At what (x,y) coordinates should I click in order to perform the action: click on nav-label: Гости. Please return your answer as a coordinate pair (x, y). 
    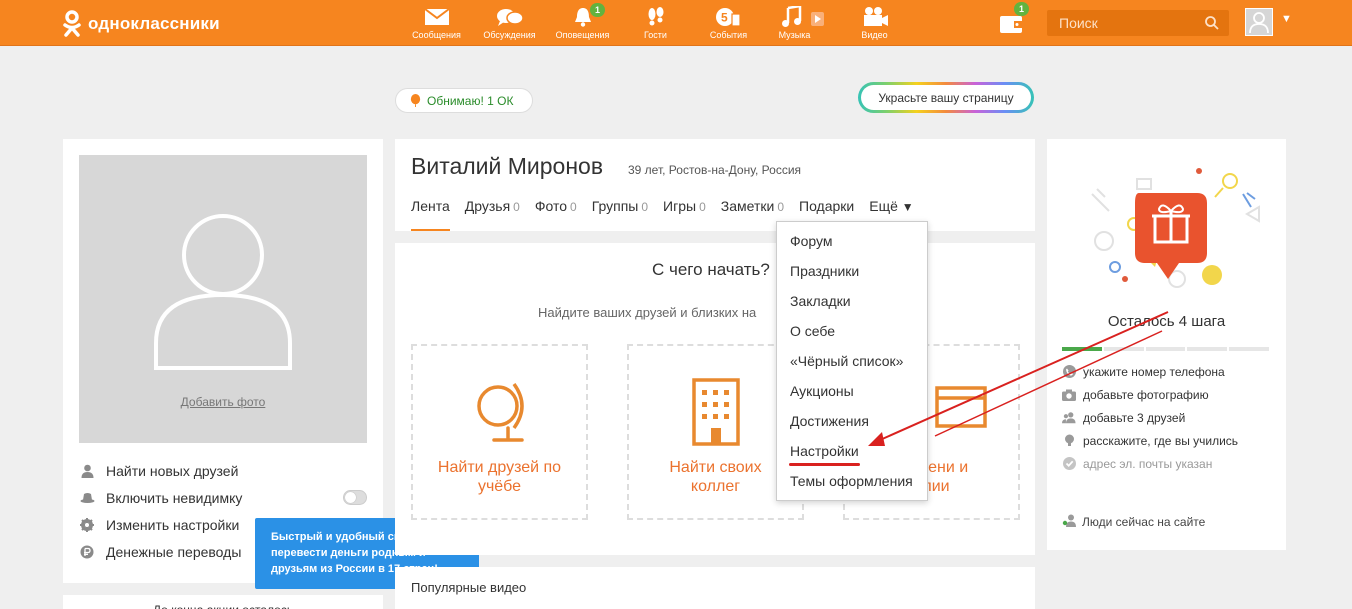
    Looking at the image, I should click on (655, 35).